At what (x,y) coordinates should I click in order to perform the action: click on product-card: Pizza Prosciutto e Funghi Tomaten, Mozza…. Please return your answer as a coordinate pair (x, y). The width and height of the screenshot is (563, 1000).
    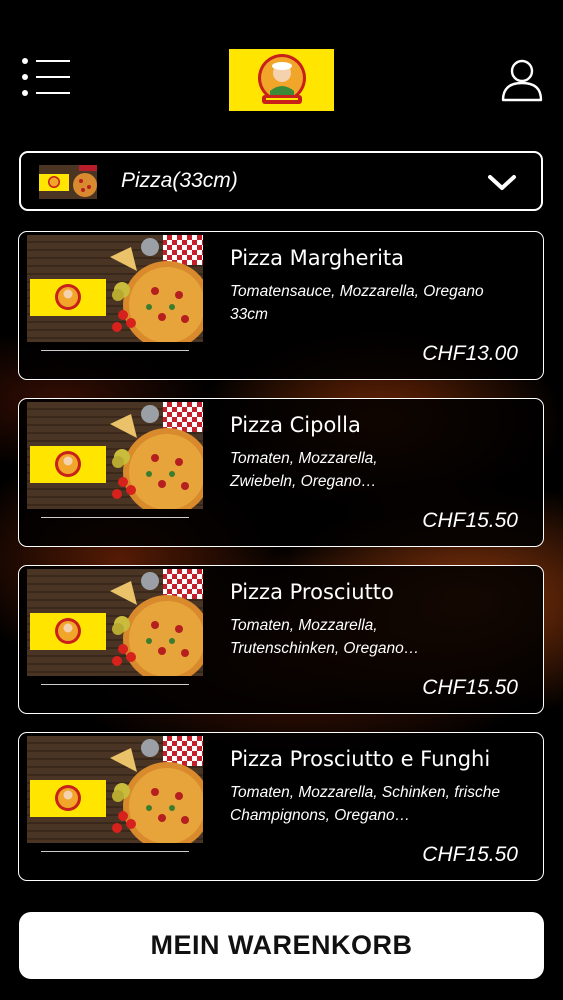
    Looking at the image, I should click on (281, 806).